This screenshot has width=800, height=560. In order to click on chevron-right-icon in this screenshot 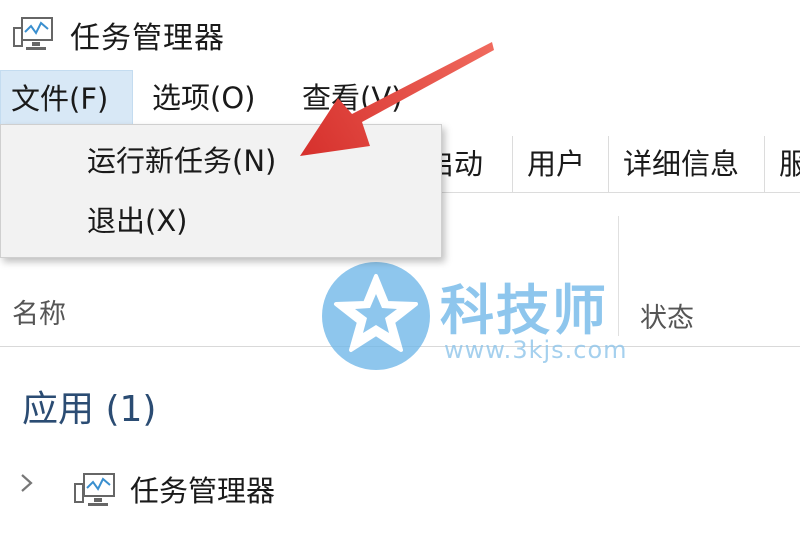, I will do `click(27, 483)`.